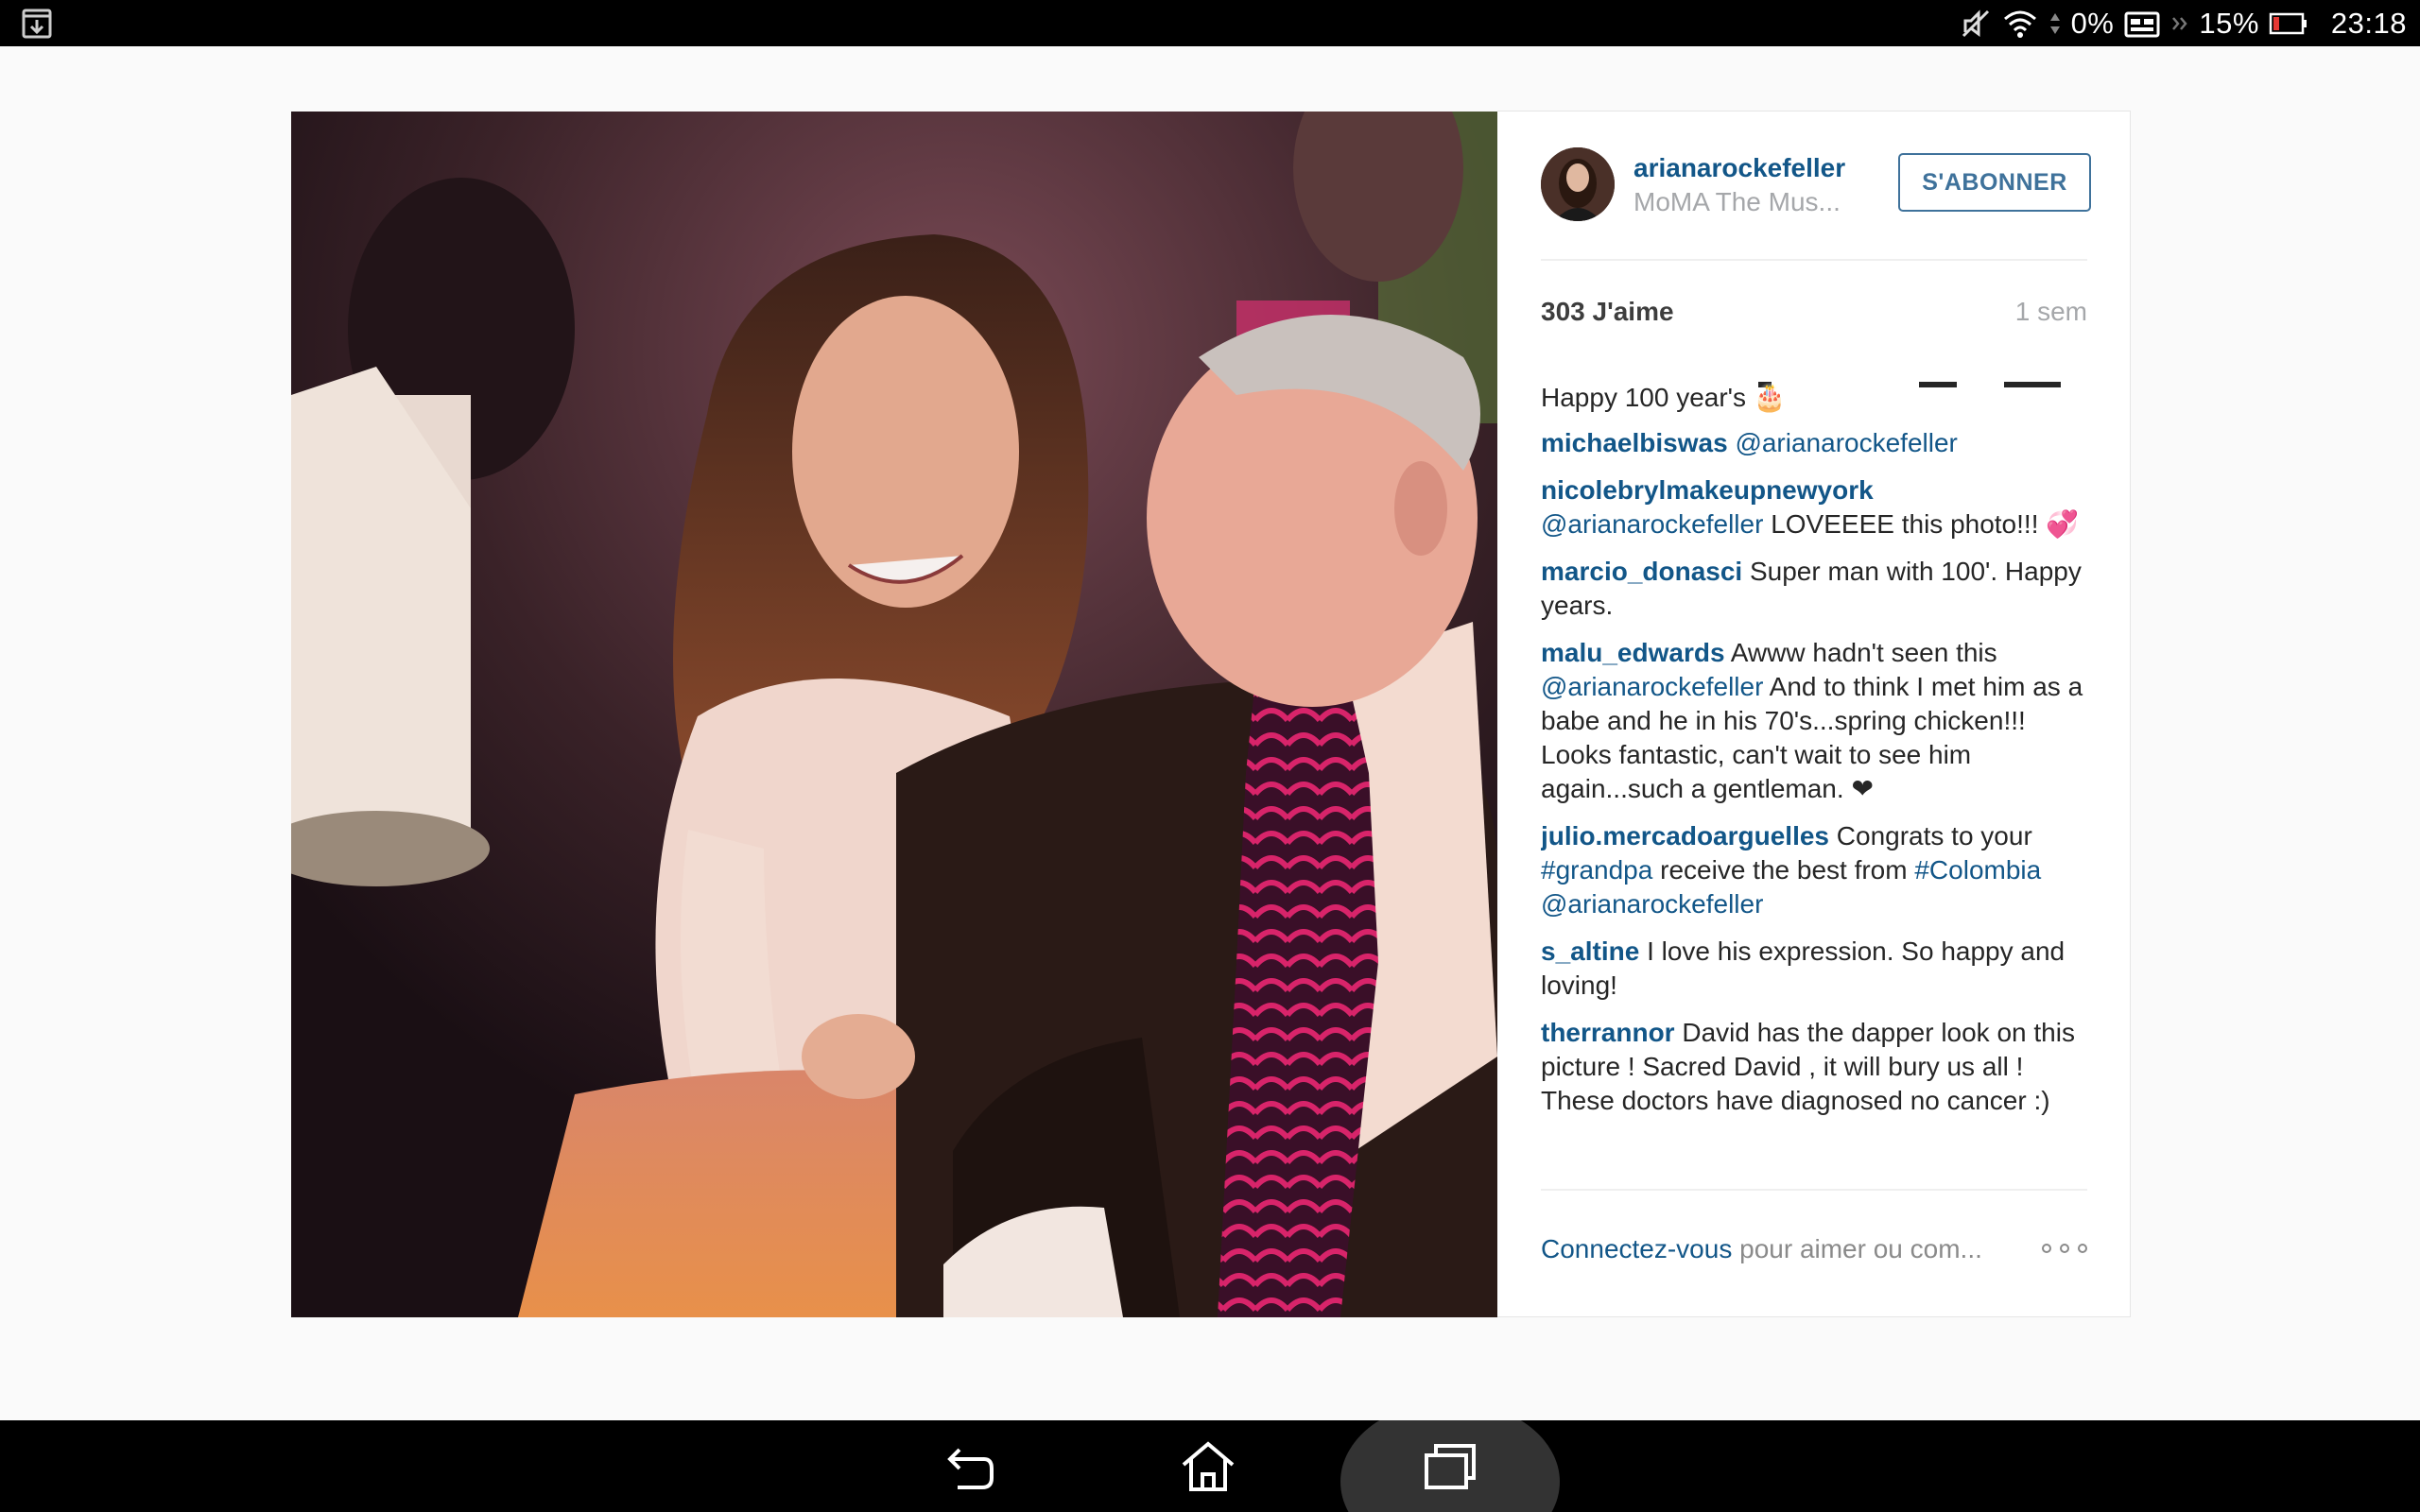  Describe the element at coordinates (1608, 1032) in the screenshot. I see `comment-username: therrannor` at that location.